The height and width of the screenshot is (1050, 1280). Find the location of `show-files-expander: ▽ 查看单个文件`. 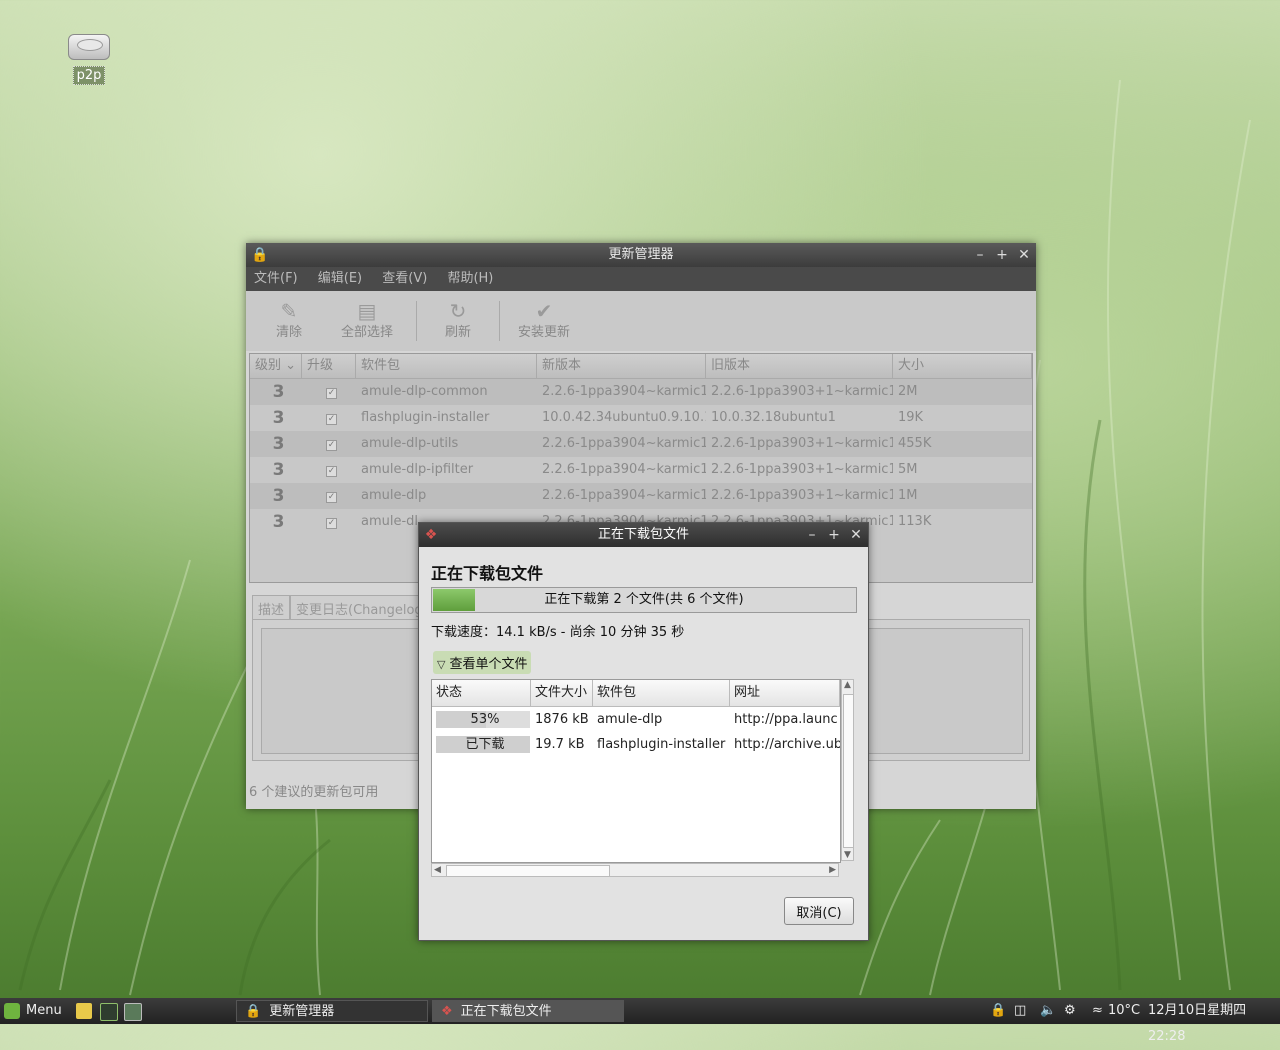

show-files-expander: ▽ 查看单个文件 is located at coordinates (482, 662).